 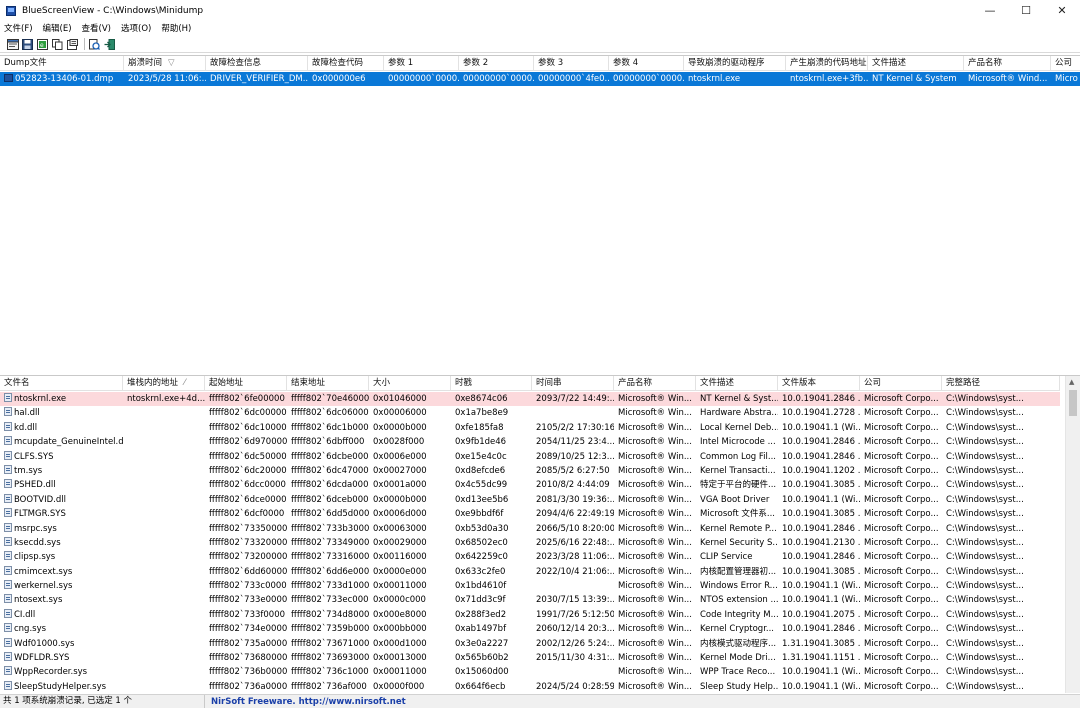 What do you see at coordinates (61, 600) in the screenshot?
I see `cell-filename: ntosext.sys` at bounding box center [61, 600].